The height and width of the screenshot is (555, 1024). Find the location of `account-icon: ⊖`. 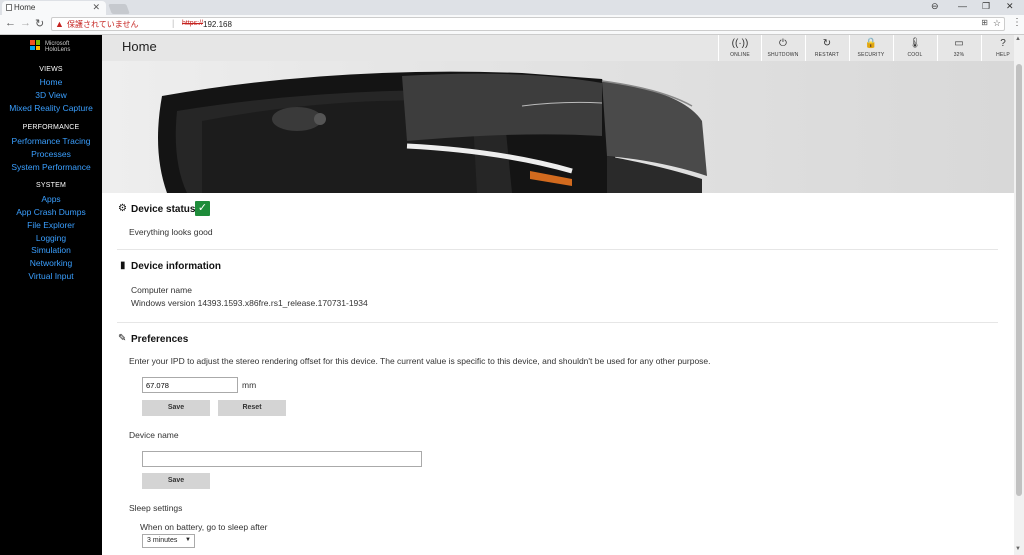

account-icon: ⊖ is located at coordinates (935, 6).